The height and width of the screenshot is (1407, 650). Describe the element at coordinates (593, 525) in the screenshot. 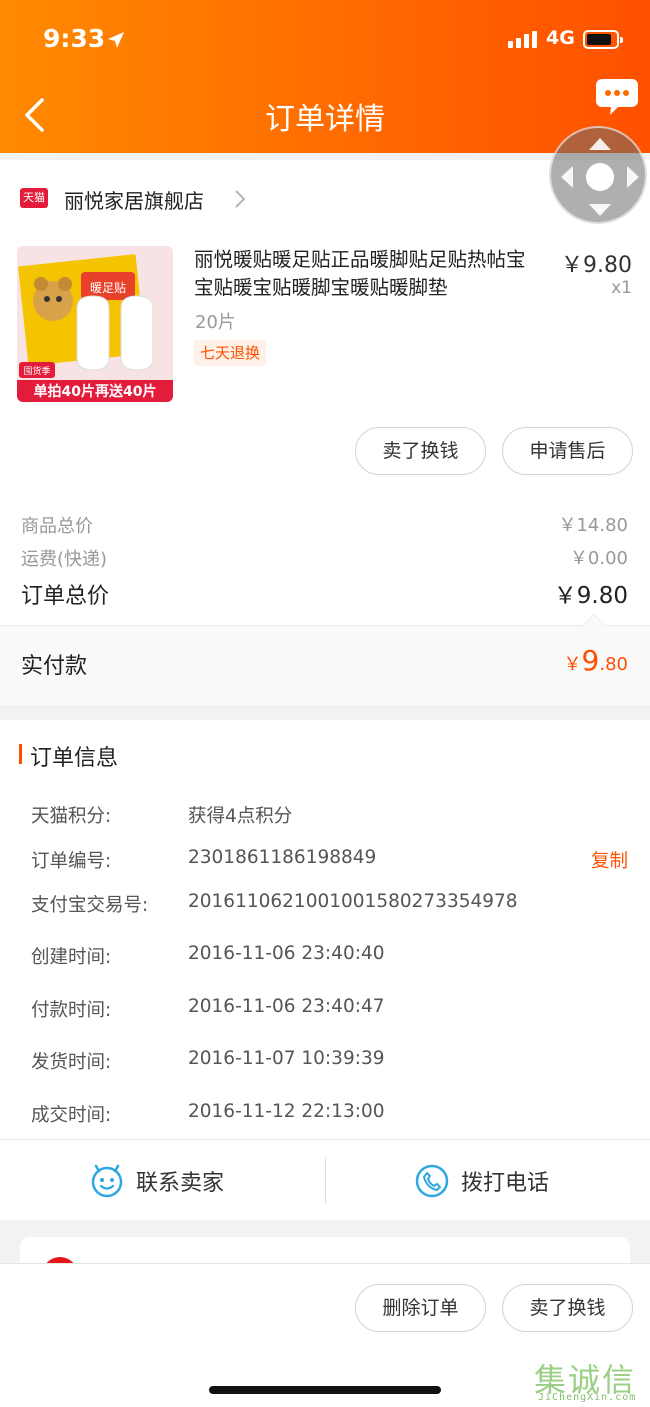

I see `goods-total-value: ￥14.80` at that location.